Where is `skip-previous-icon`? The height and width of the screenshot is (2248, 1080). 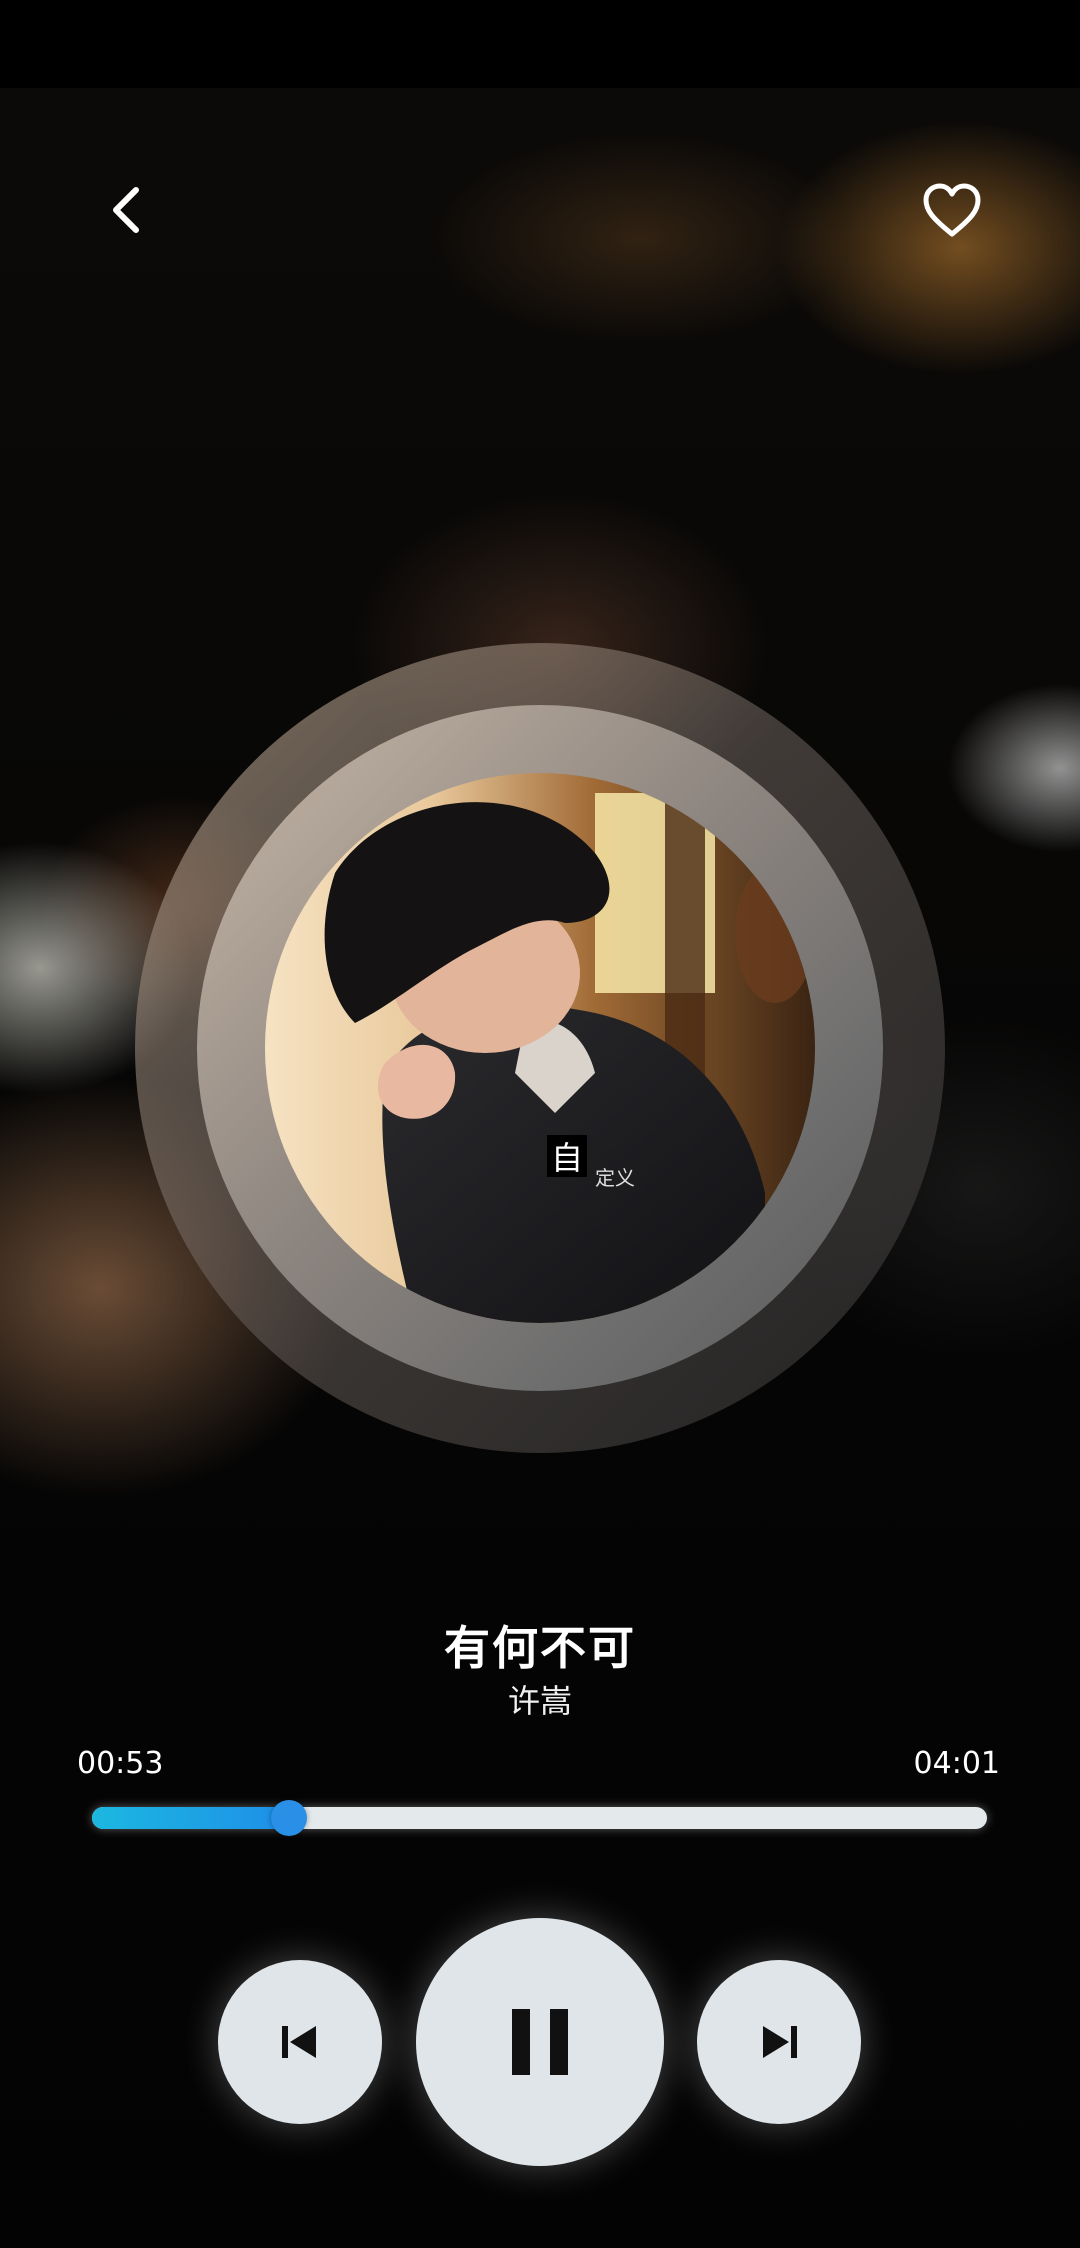 skip-previous-icon is located at coordinates (299, 2042).